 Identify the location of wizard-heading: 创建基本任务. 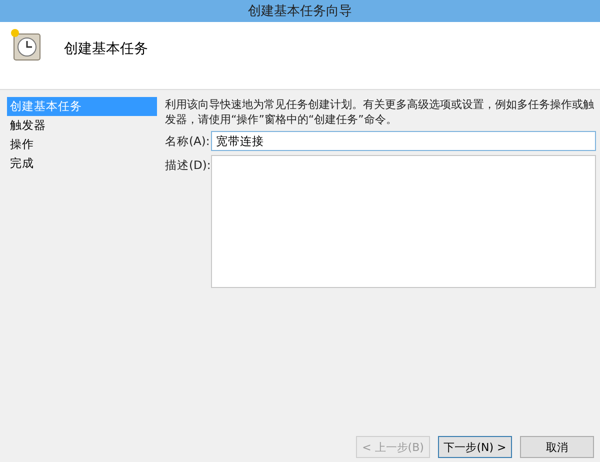
(106, 49).